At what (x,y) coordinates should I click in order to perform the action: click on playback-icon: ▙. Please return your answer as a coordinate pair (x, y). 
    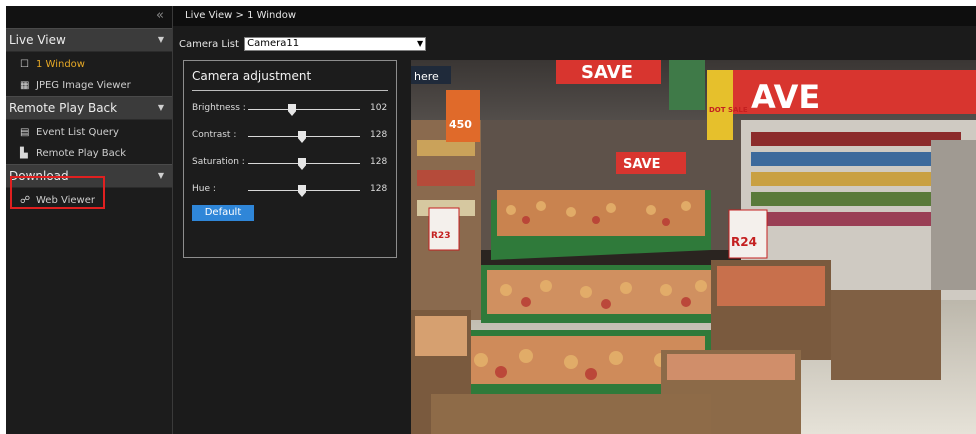
    Looking at the image, I should click on (24, 153).